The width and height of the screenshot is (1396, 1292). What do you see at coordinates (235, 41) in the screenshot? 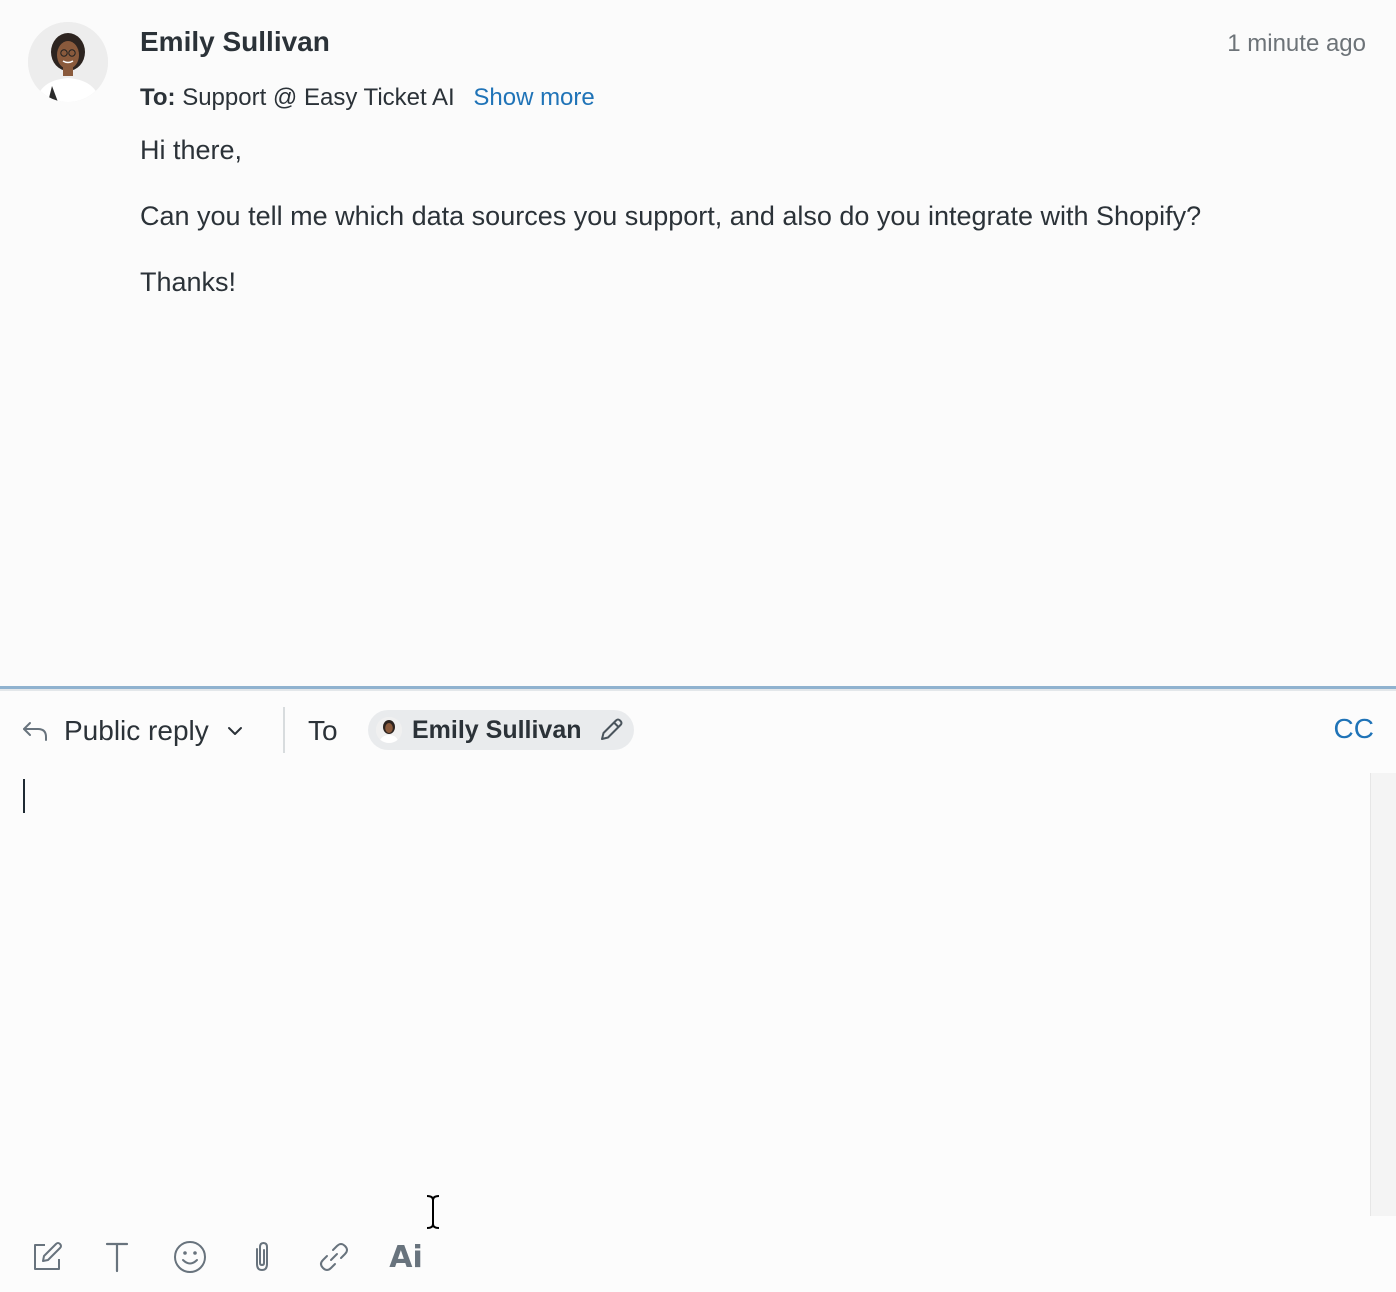
I see `sender-name: Emily Sullivan` at bounding box center [235, 41].